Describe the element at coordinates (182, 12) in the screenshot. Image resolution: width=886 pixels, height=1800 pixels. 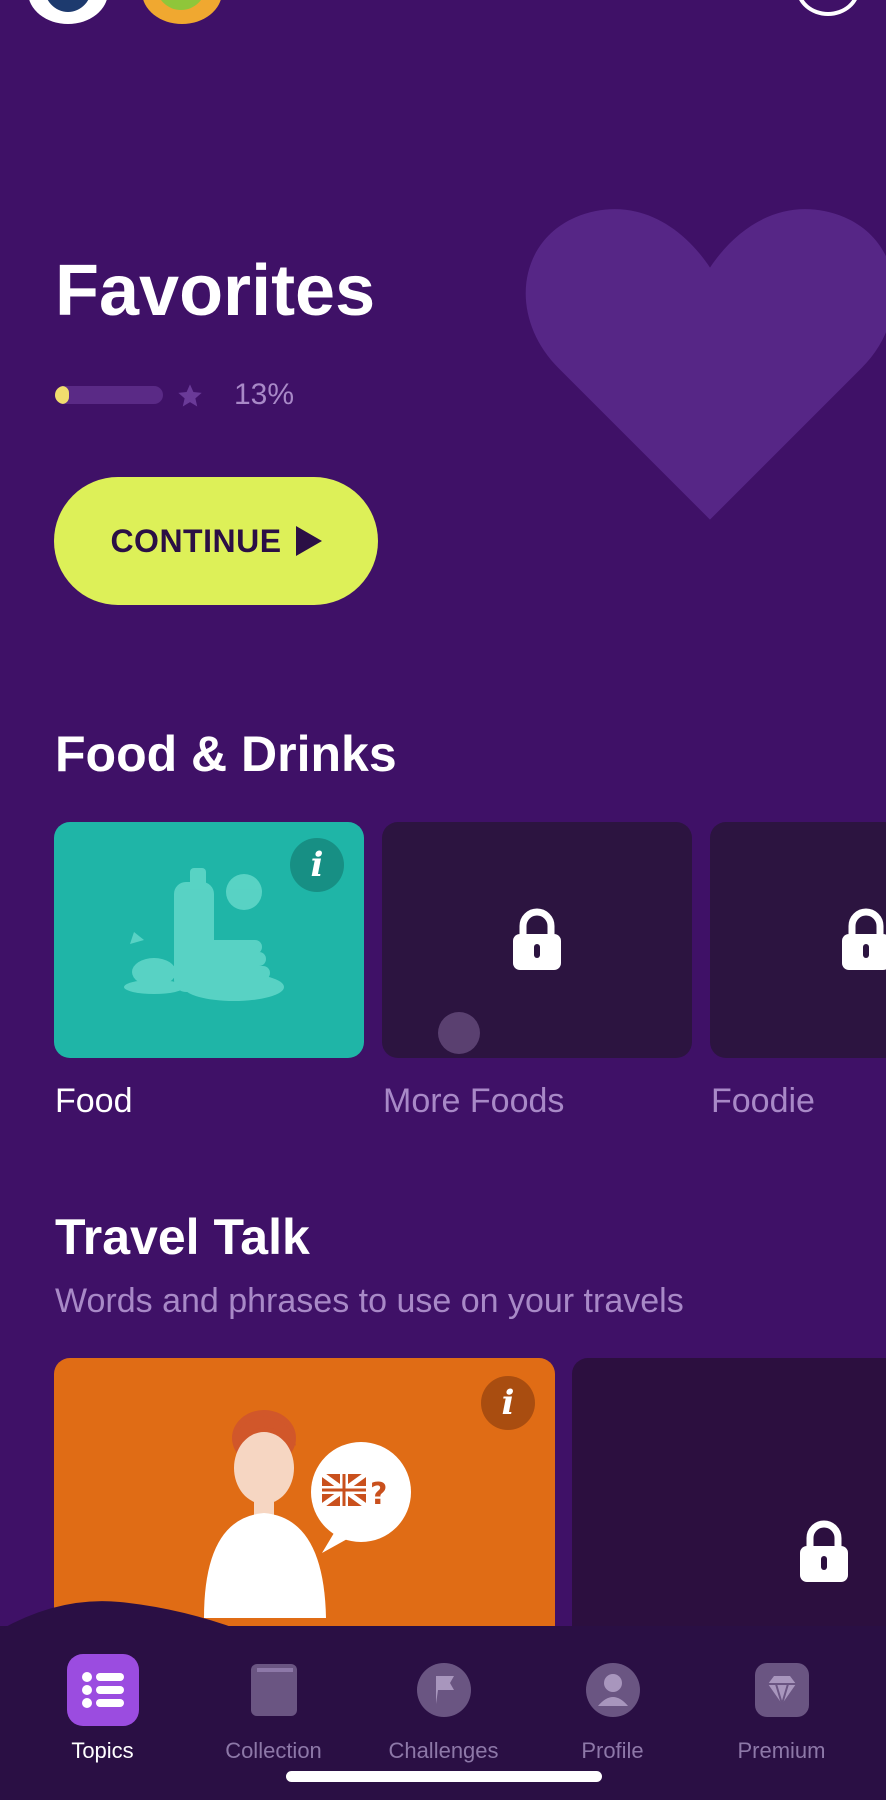
I see `avatar-secondary` at that location.